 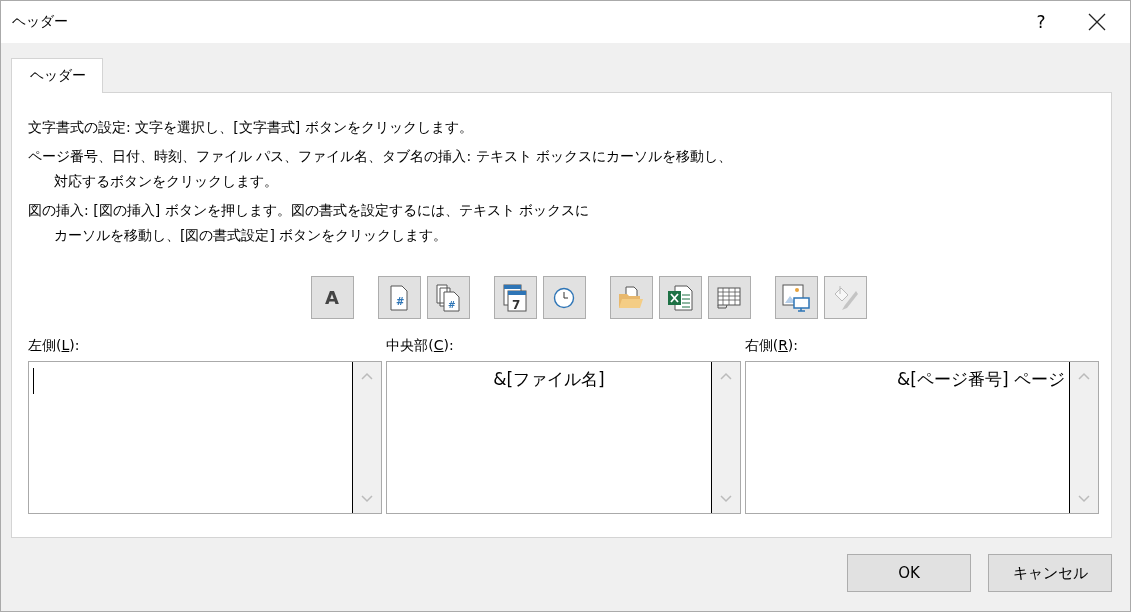 What do you see at coordinates (845, 297) in the screenshot?
I see `paint-bucket-icon` at bounding box center [845, 297].